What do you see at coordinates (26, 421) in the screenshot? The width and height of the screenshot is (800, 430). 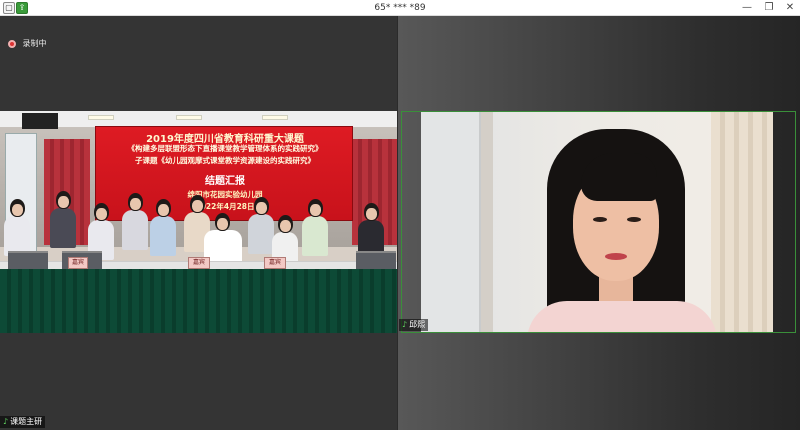 I see `participant-name: 课题主研` at bounding box center [26, 421].